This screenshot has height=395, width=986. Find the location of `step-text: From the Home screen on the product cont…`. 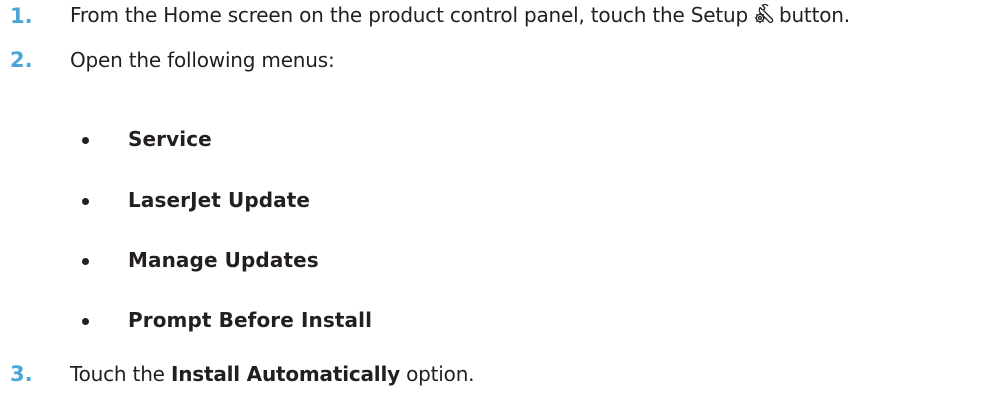

step-text: From the Home screen on the product cont… is located at coordinates (460, 16).